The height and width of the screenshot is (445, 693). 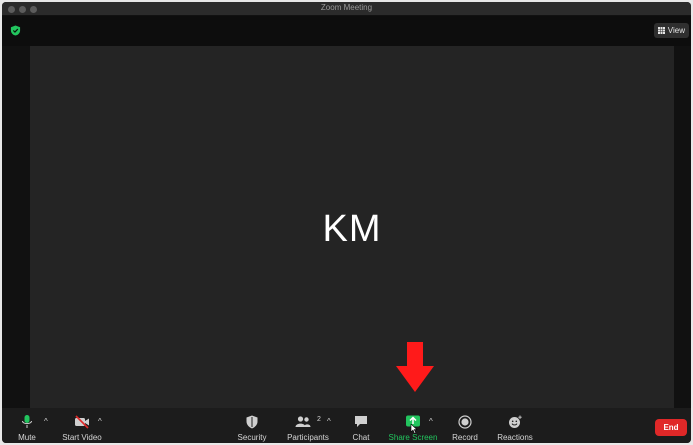 What do you see at coordinates (361, 437) in the screenshot?
I see `chat-label: Chat` at bounding box center [361, 437].